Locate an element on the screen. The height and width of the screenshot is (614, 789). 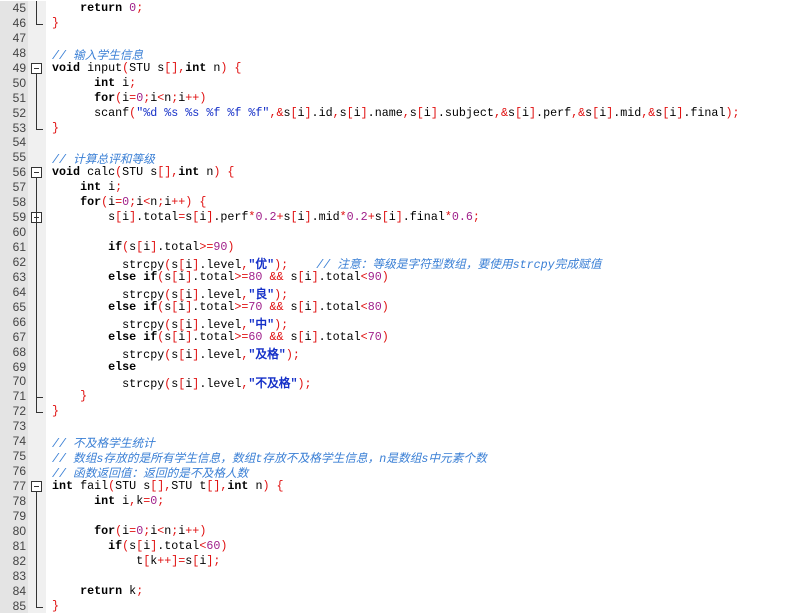
code-line: 79 is located at coordinates (394, 516).